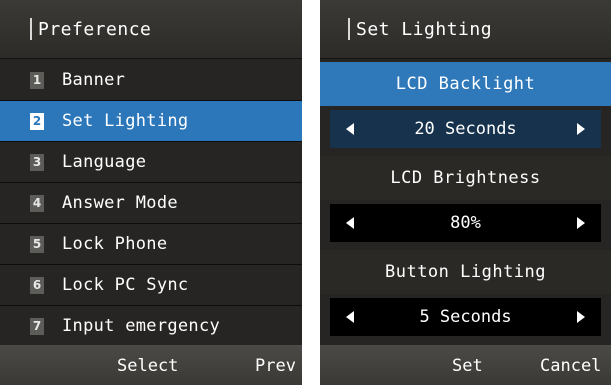  I want to click on lcd-brightness-selector: 80%, so click(465, 223).